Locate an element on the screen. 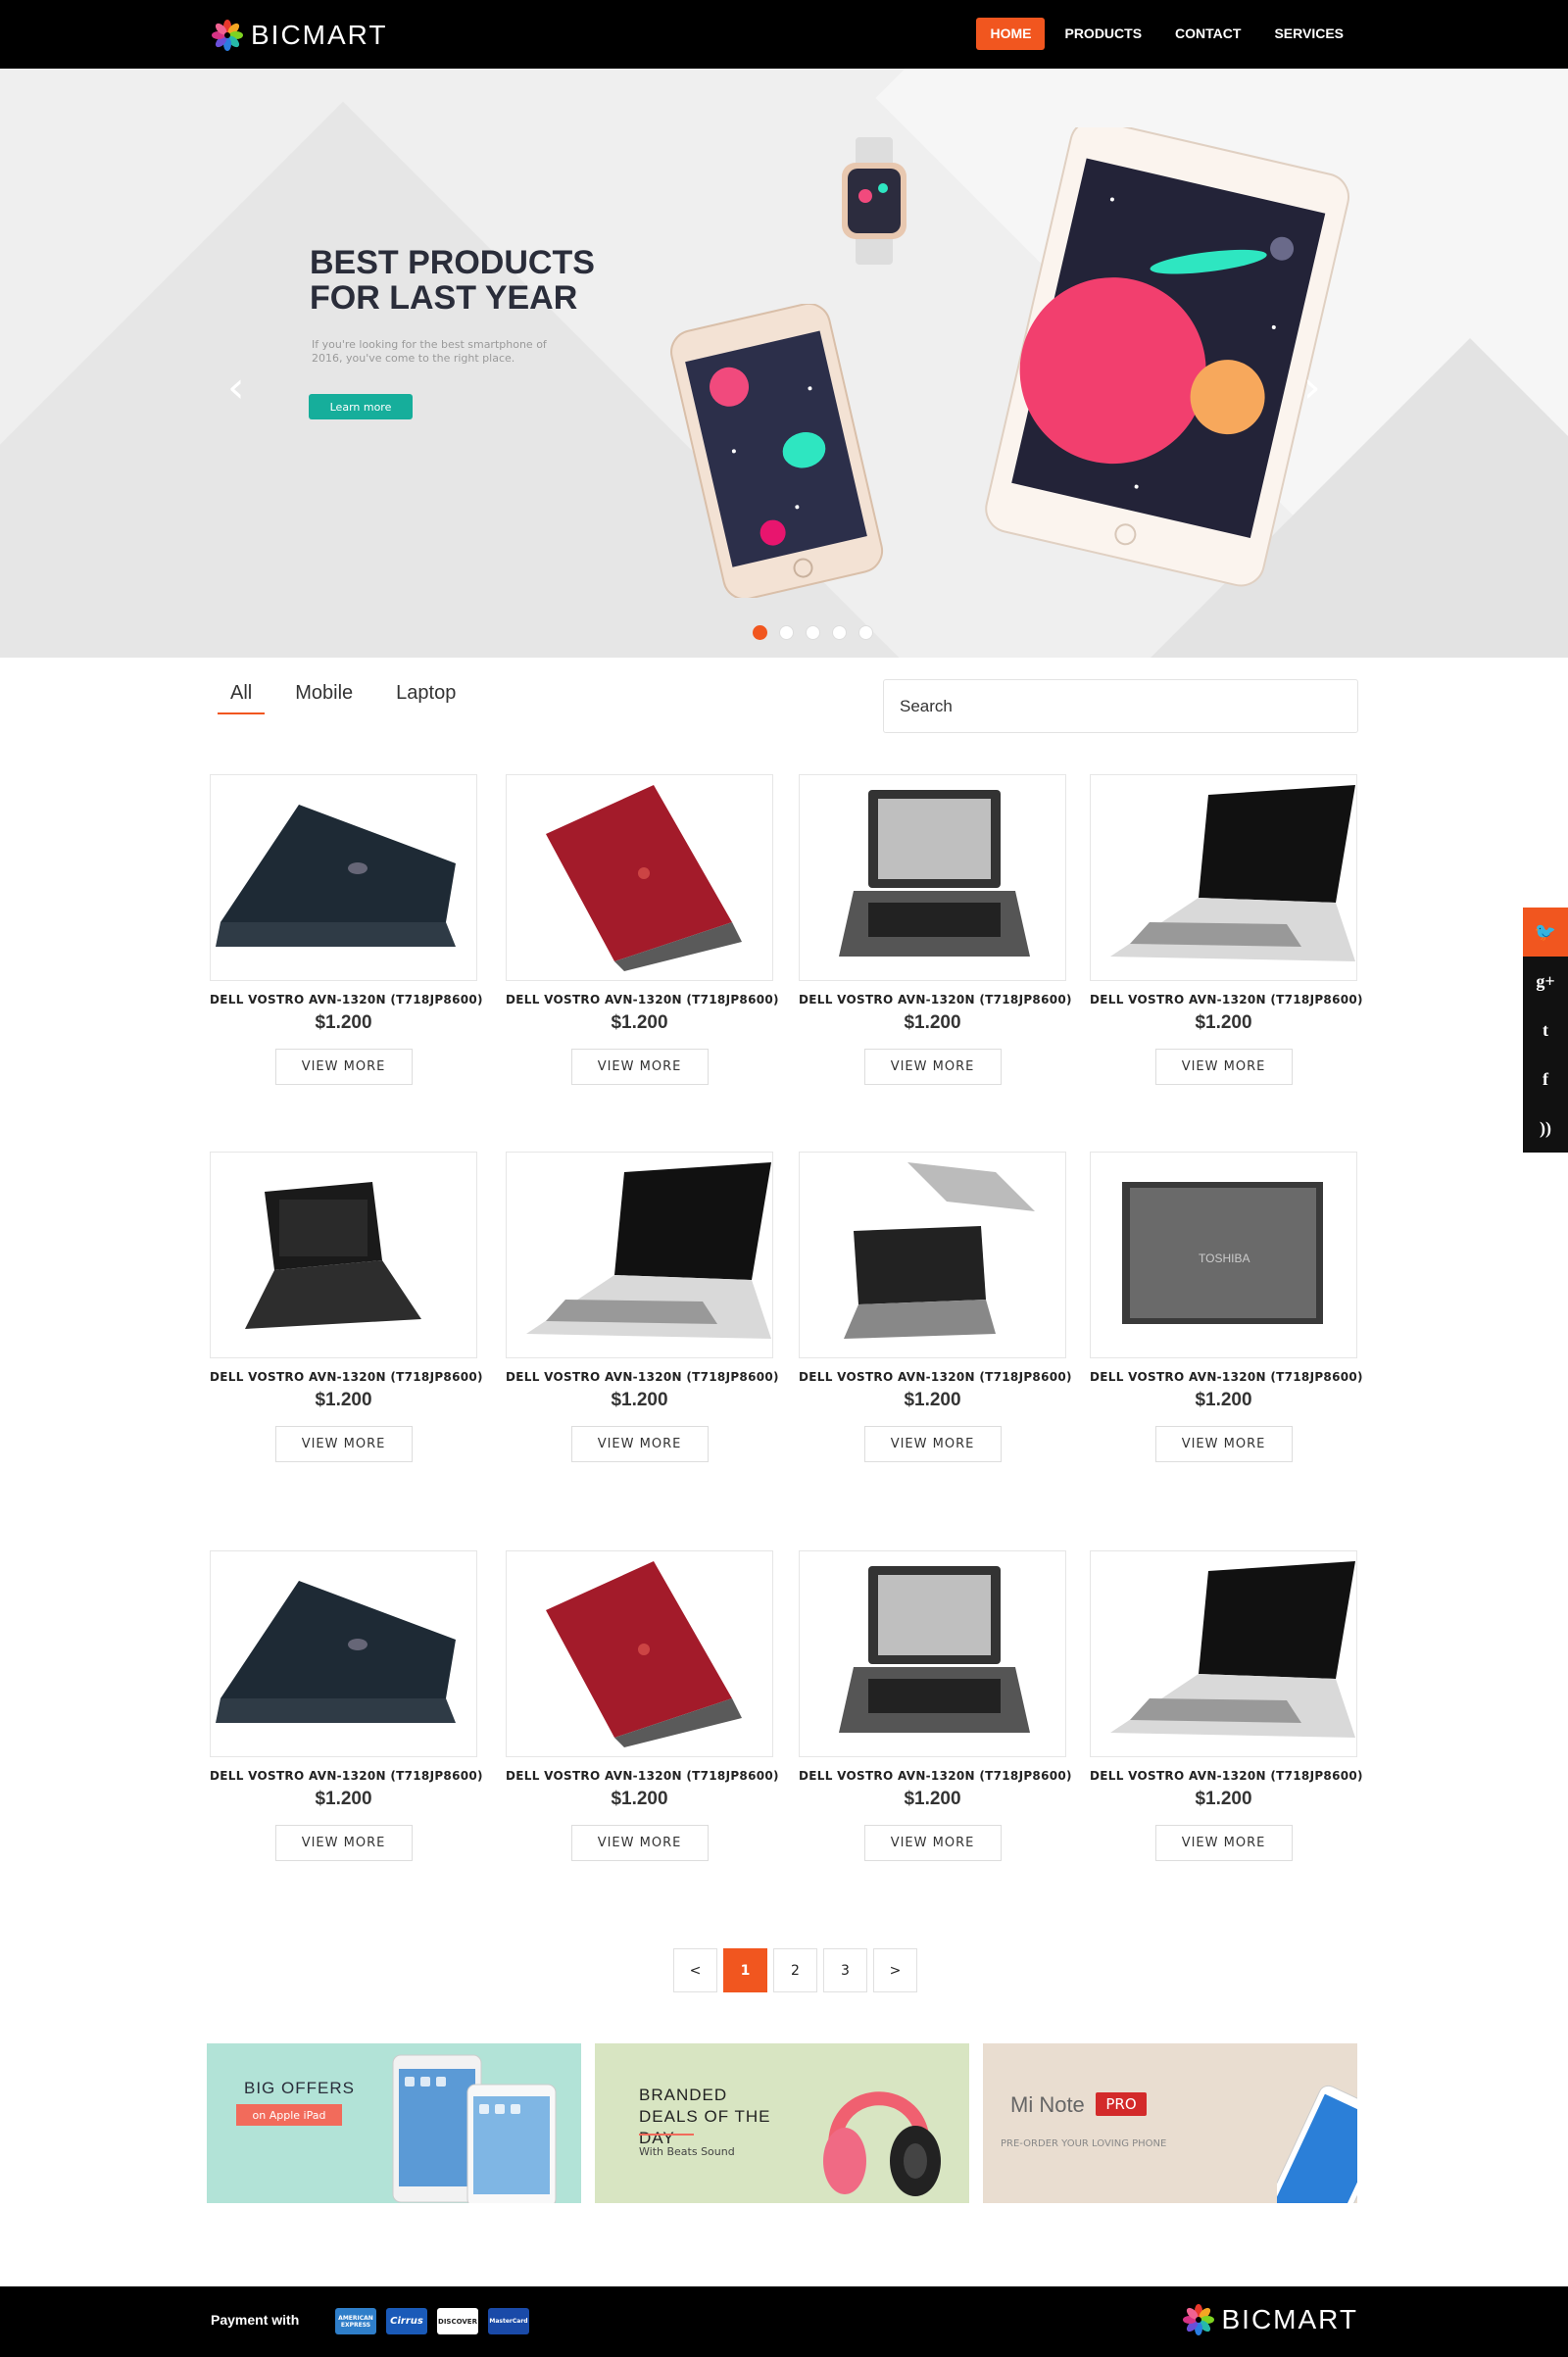 The image size is (1568, 2357). nav-services: SERVICES is located at coordinates (1308, 34).